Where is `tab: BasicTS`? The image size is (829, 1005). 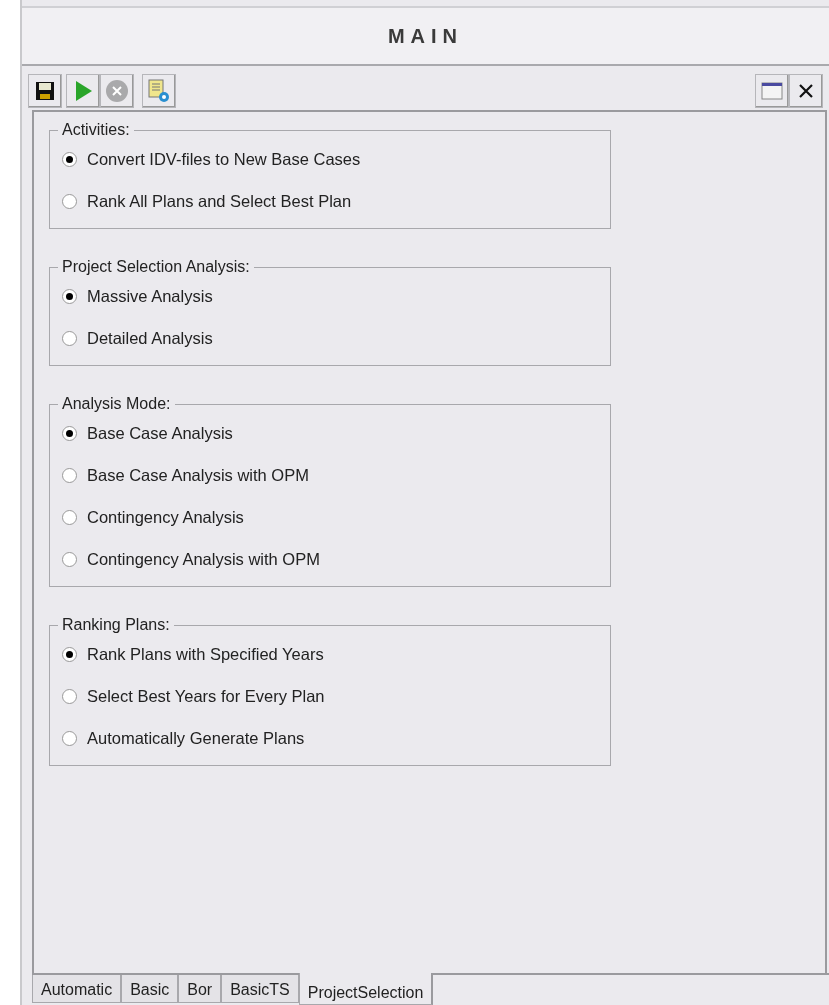 tab: BasicTS is located at coordinates (260, 989).